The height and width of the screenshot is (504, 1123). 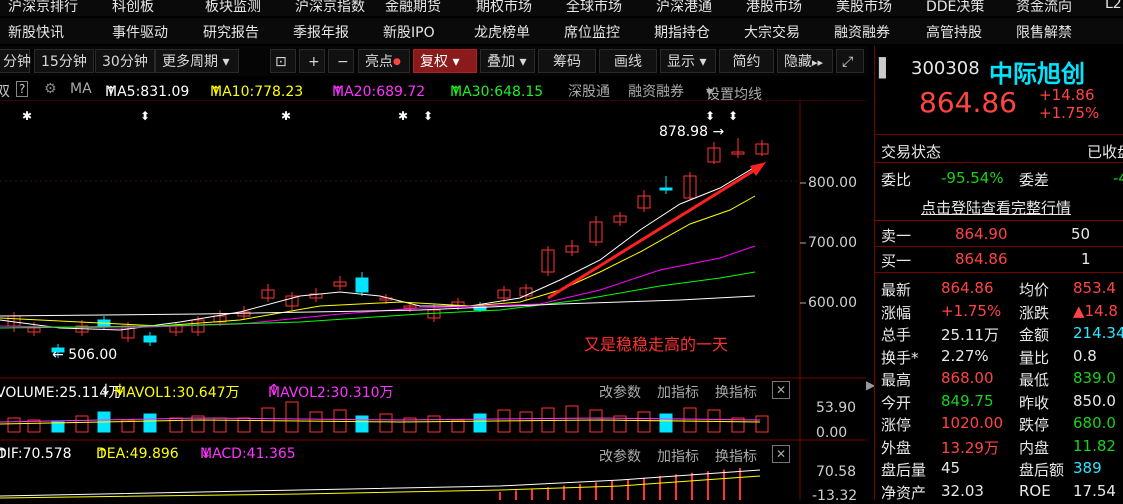 What do you see at coordinates (592, 32) in the screenshot?
I see `menu-item-seat: 席位监控` at bounding box center [592, 32].